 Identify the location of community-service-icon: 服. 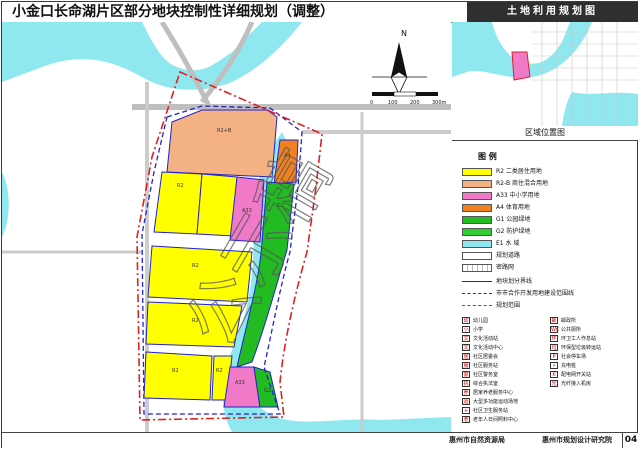
(466, 365).